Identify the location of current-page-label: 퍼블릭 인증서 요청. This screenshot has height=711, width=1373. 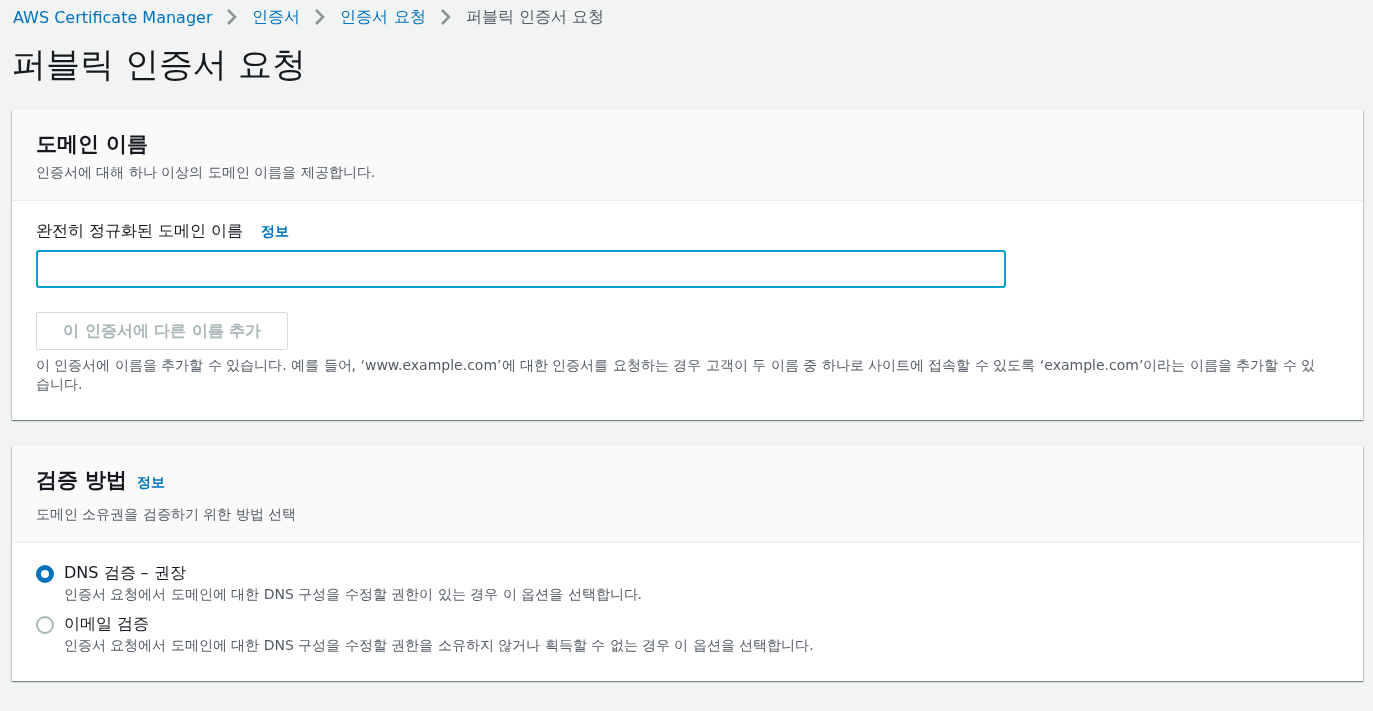
(534, 17).